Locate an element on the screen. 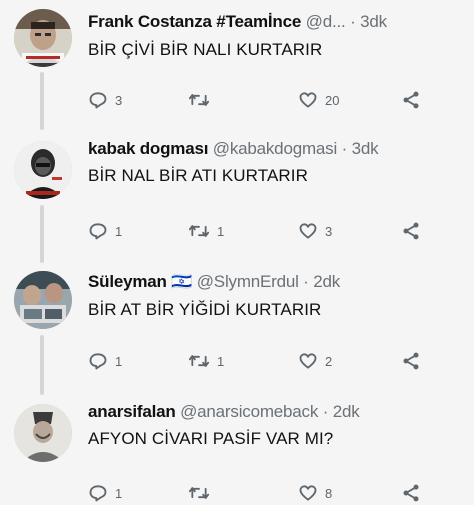 This screenshot has width=474, height=505. like-button: 8 is located at coordinates (315, 493).